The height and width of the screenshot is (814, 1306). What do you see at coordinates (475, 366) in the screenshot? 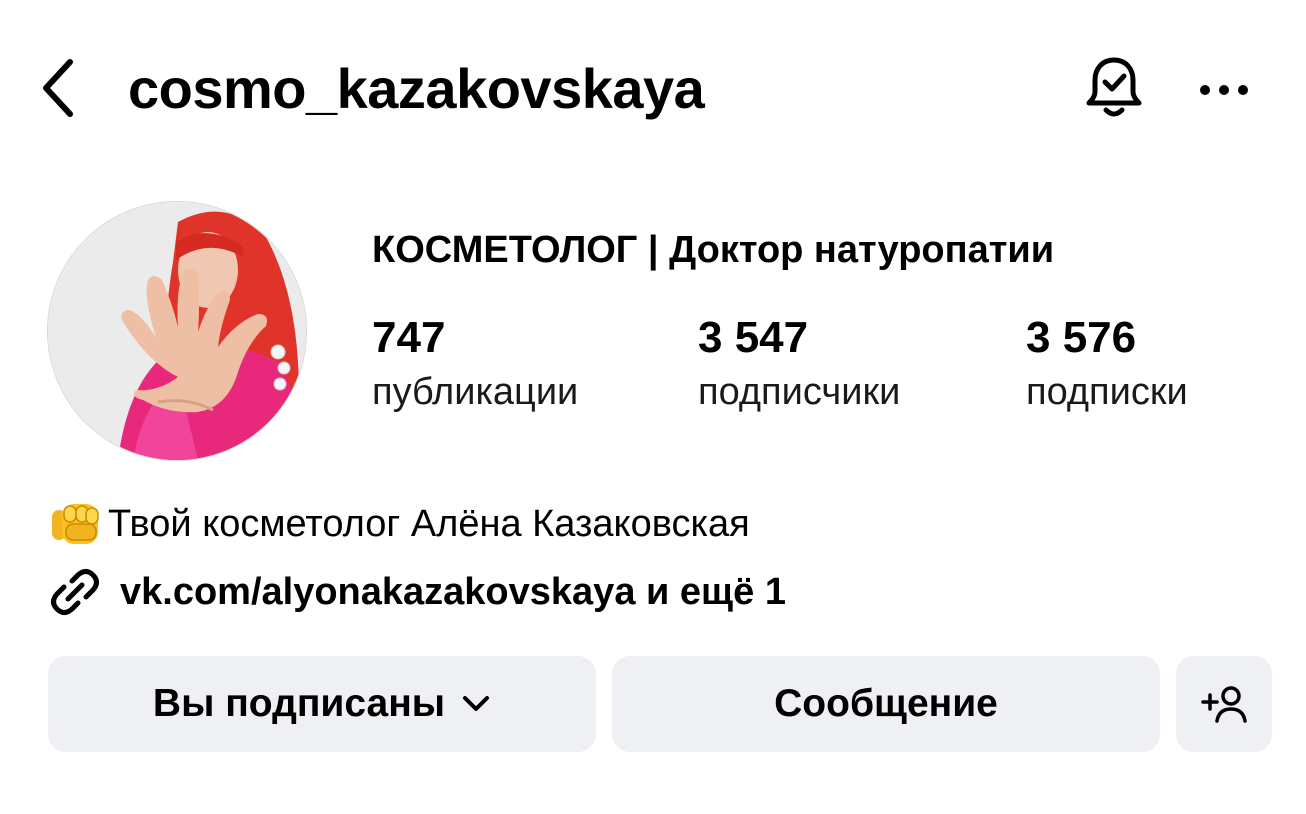
I see `posts-stat: 747 публикации` at bounding box center [475, 366].